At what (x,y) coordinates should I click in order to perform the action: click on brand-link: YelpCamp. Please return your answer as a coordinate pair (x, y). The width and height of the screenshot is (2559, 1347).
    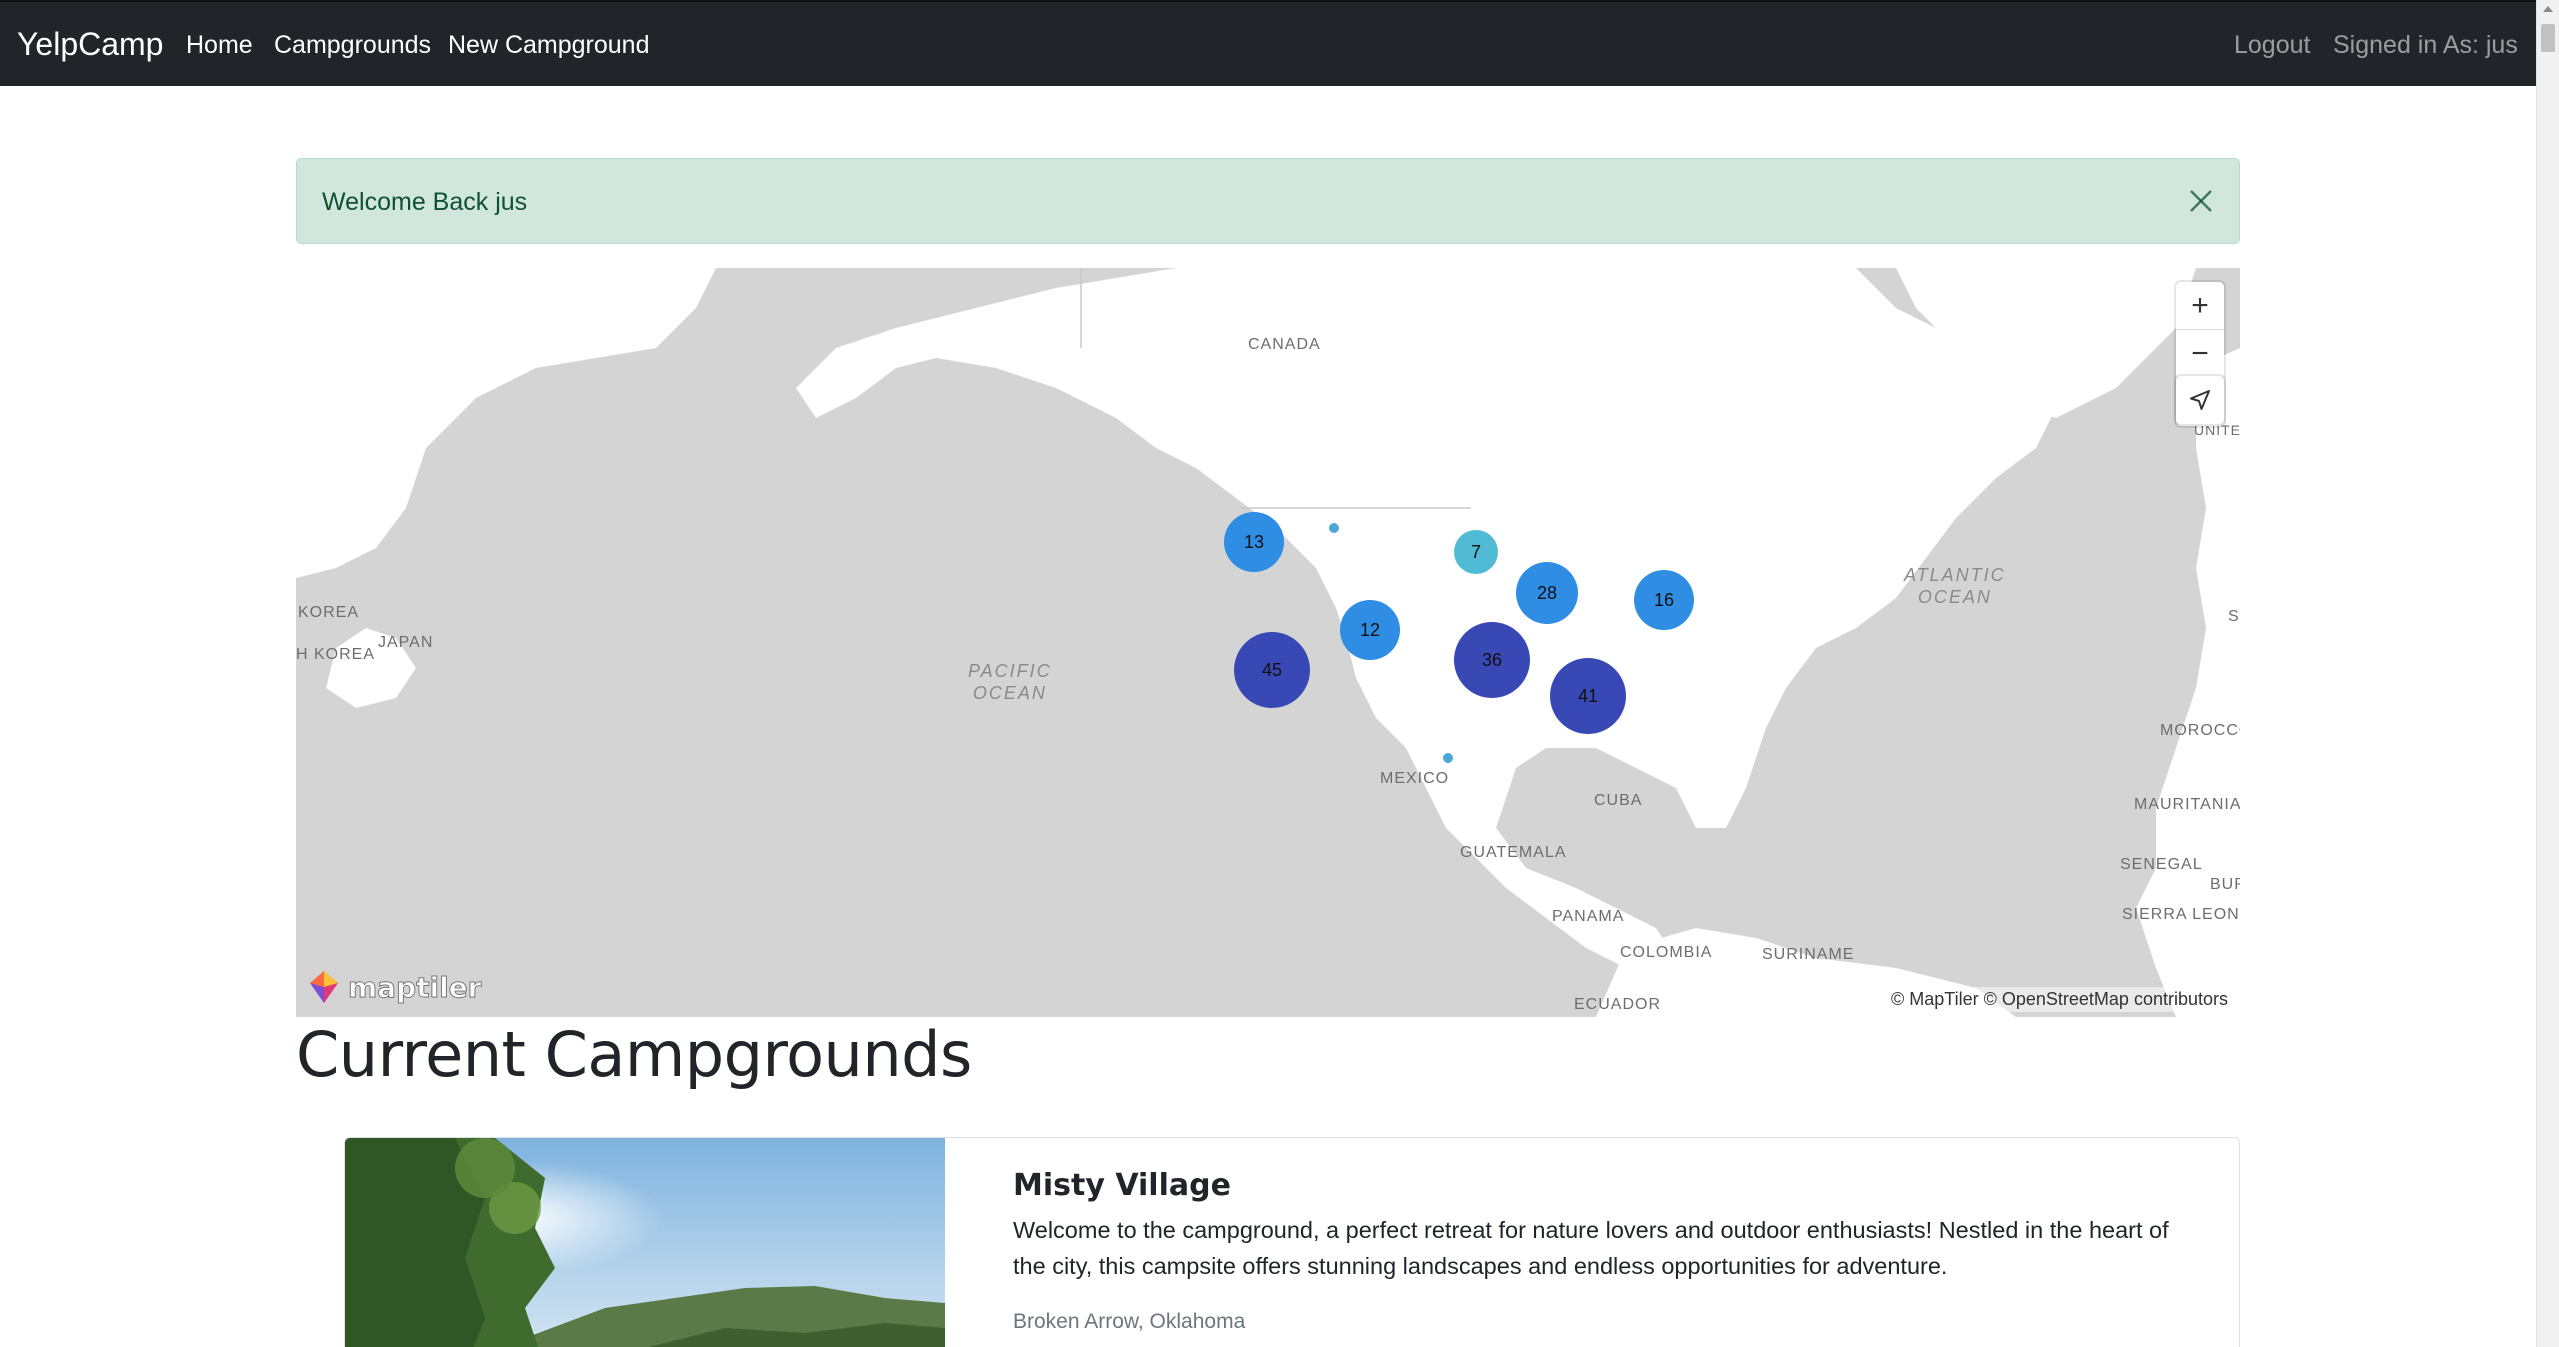
    Looking at the image, I should click on (90, 44).